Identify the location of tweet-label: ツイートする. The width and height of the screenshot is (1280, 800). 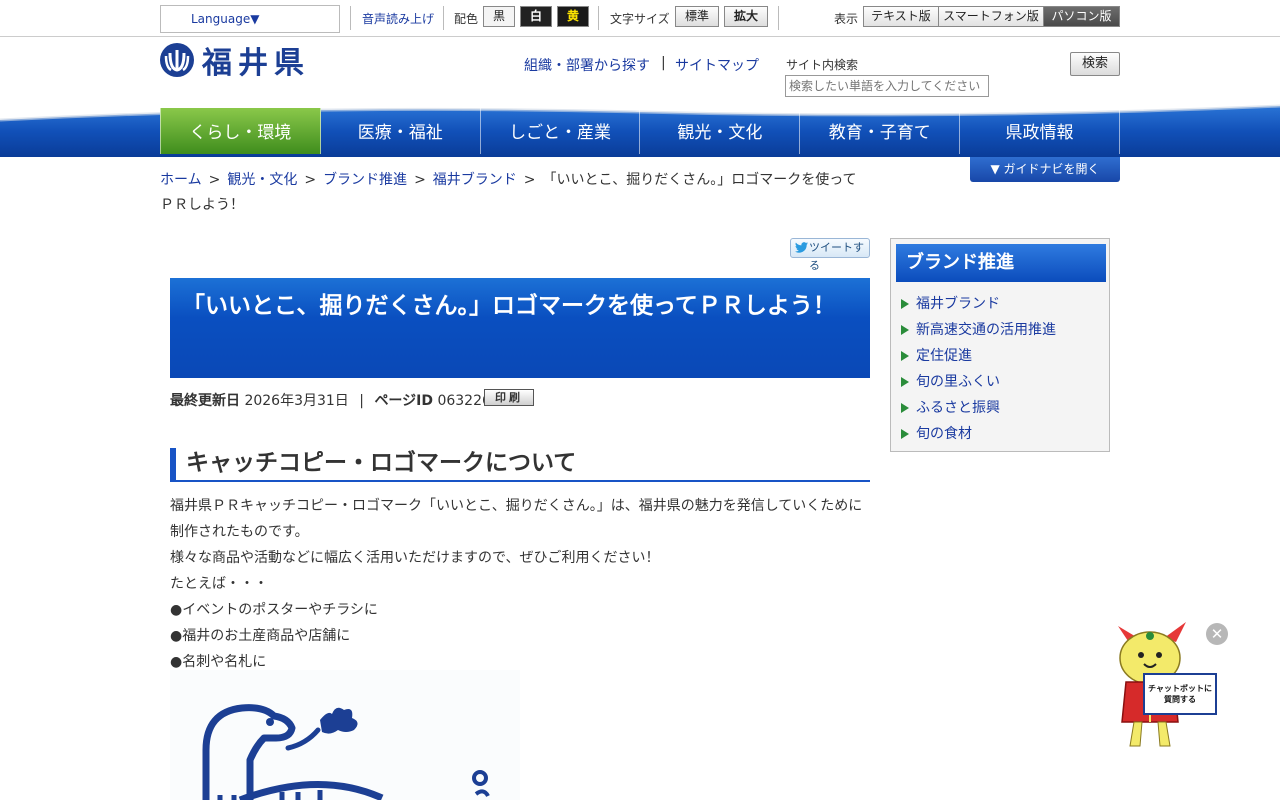
(836, 256).